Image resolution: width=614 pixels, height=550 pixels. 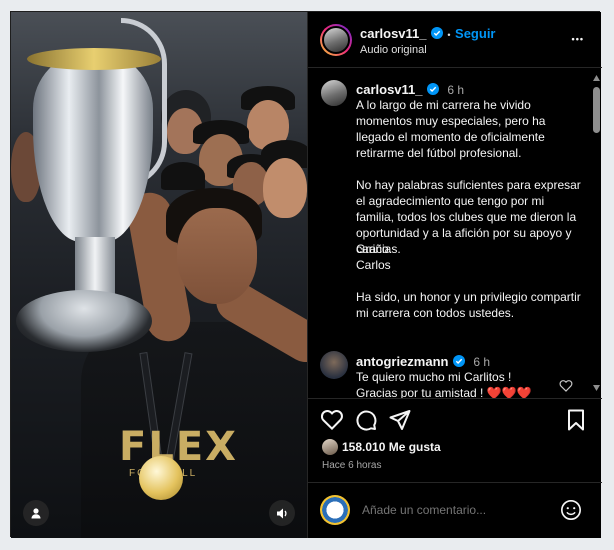 What do you see at coordinates (217, 256) in the screenshot?
I see `player-face` at bounding box center [217, 256].